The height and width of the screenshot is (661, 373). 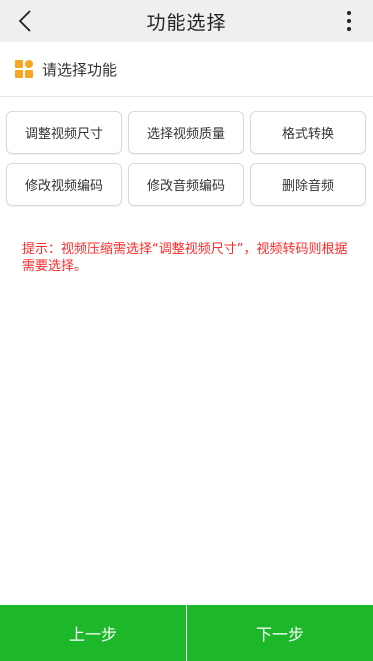 What do you see at coordinates (186, 69) in the screenshot?
I see `section-header: 请选择功能` at bounding box center [186, 69].